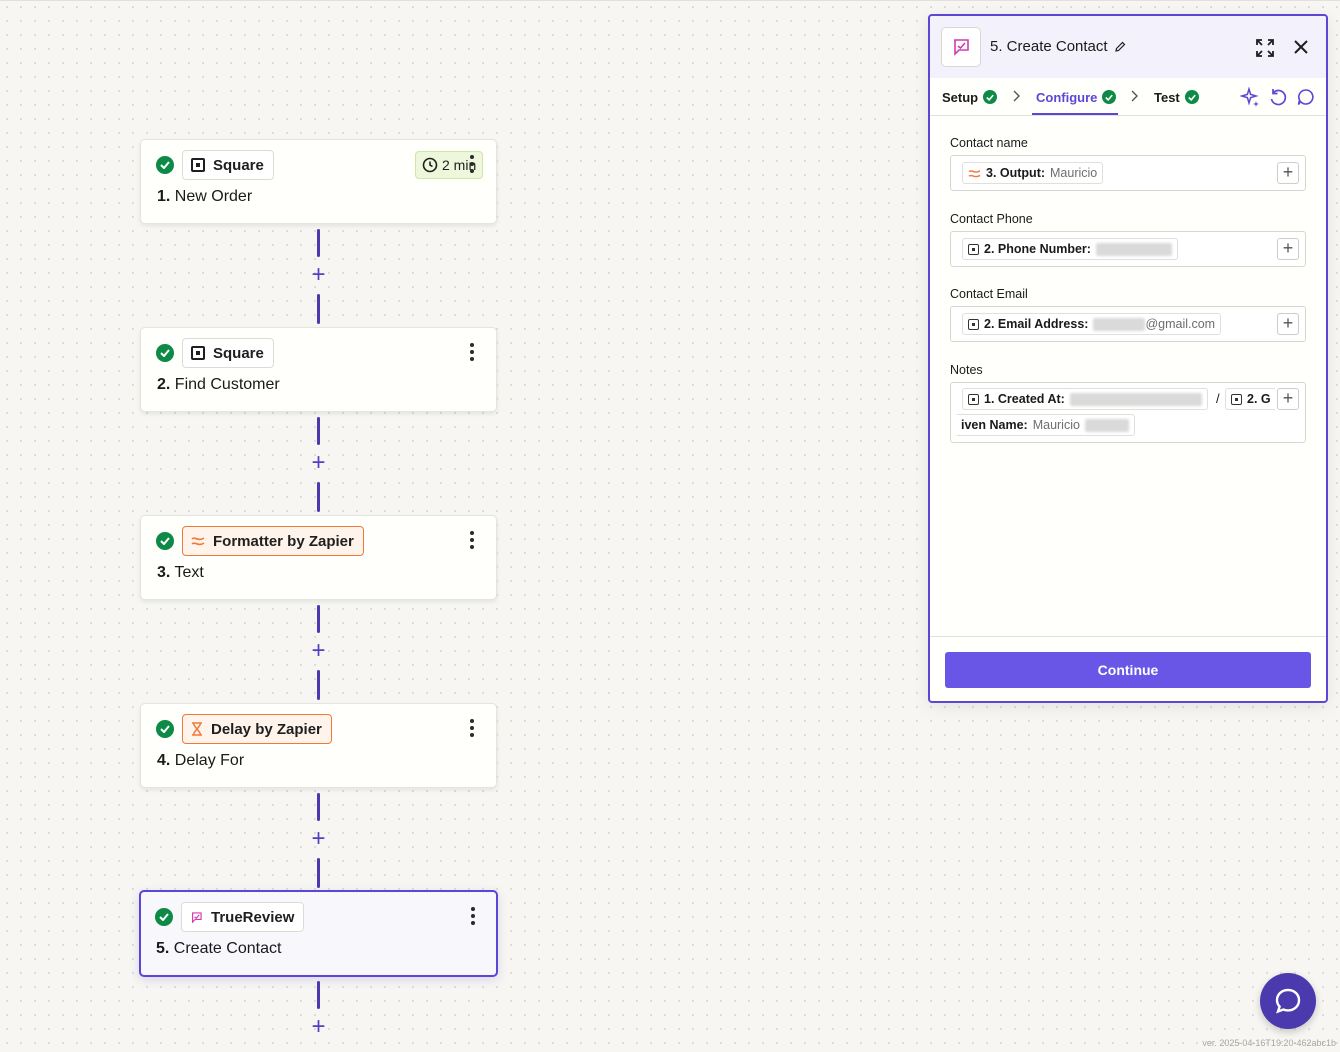  What do you see at coordinates (318, 369) in the screenshot?
I see `step-card-2: Square 2. Find Customer` at bounding box center [318, 369].